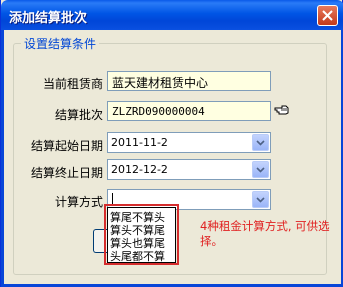  What do you see at coordinates (141, 234) in the screenshot?
I see `highlight-box` at bounding box center [141, 234].